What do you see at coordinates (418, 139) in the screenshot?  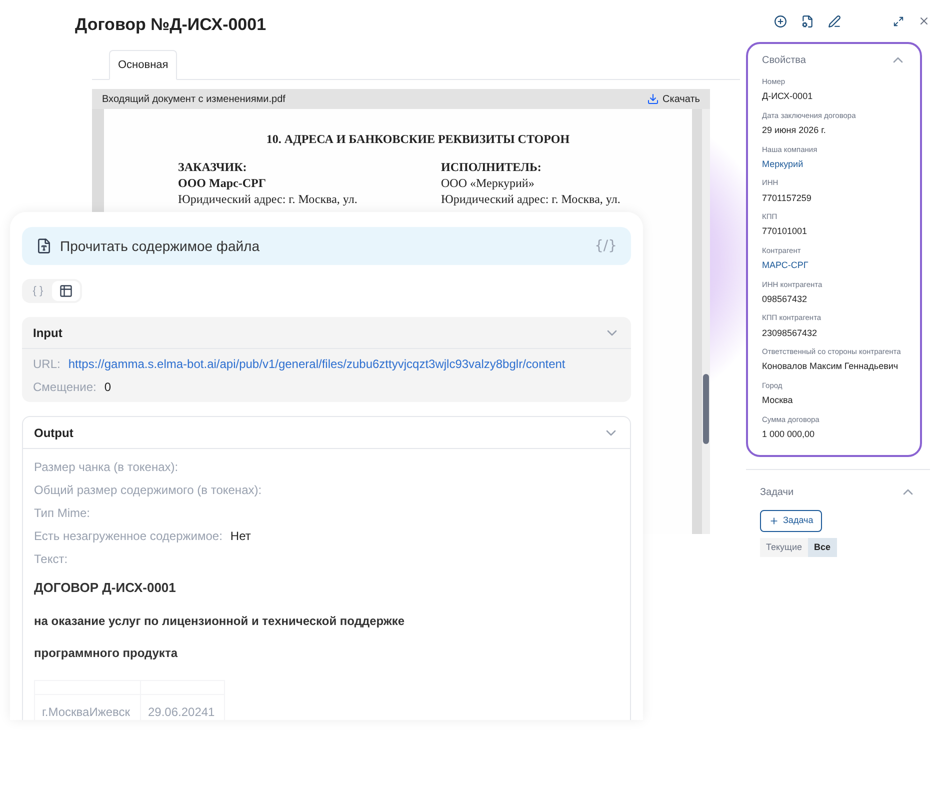 I see `document-heading: 10. АДРЕСА И БАНКОВСКИЕ РЕКВИЗИТЫ СТОРОН` at bounding box center [418, 139].